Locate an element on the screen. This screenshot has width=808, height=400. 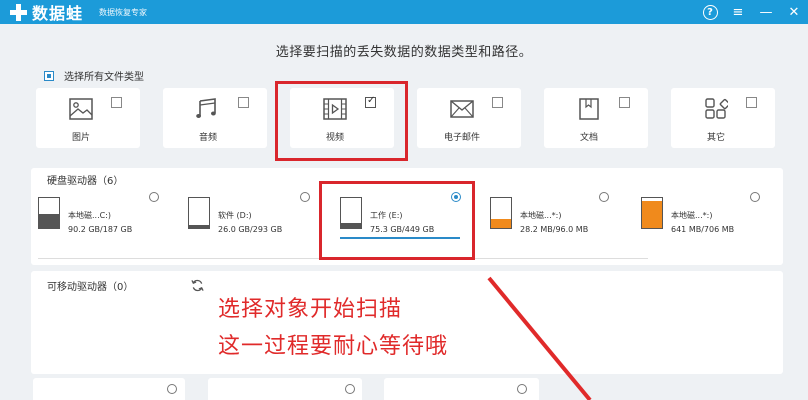
window-controls: ? ≡ — ✕ is located at coordinates (752, 12).